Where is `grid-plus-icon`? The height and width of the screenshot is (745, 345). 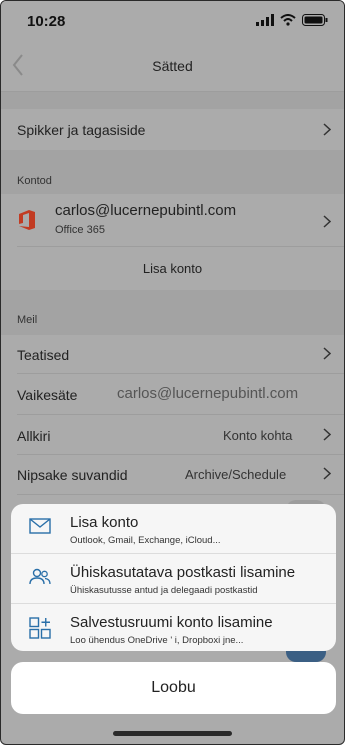 grid-plus-icon is located at coordinates (40, 628).